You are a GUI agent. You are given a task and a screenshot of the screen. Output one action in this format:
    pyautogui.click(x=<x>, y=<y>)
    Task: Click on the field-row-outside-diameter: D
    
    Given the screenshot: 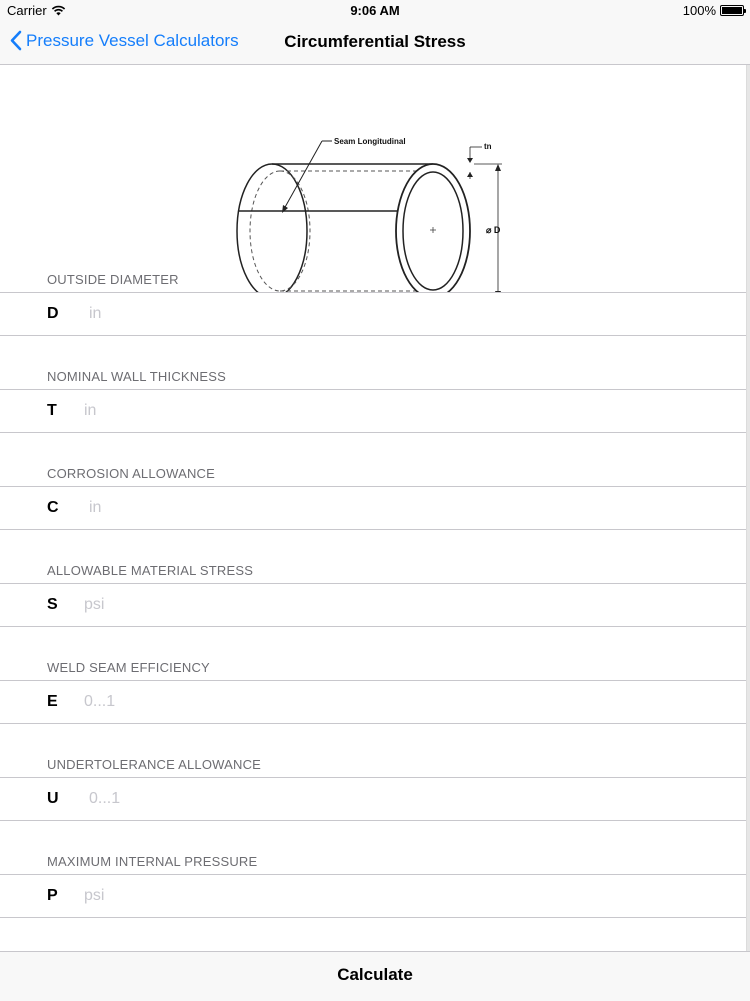 What is the action you would take?
    pyautogui.click(x=373, y=314)
    